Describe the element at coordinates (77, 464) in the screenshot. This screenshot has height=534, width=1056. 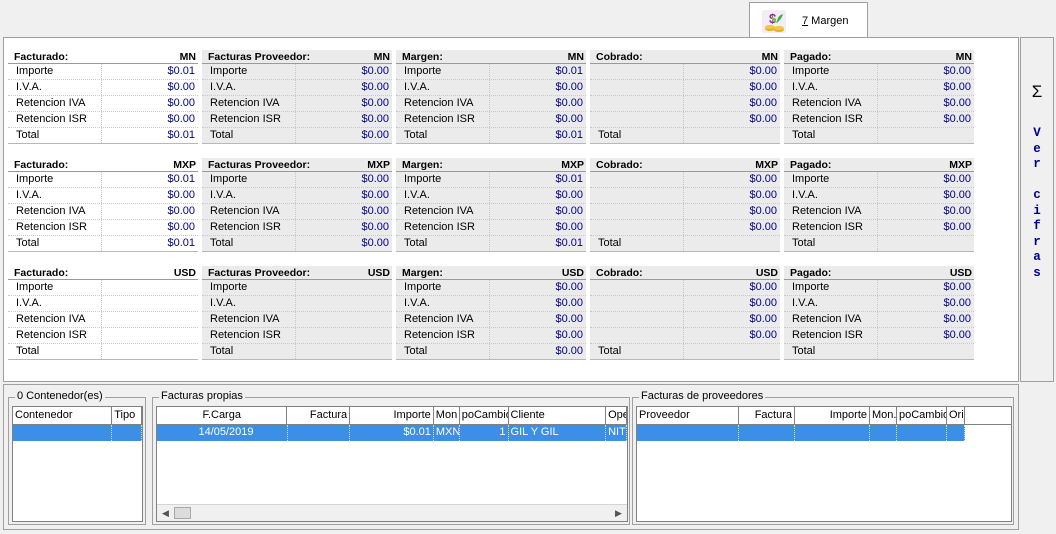
I see `contenedores-grid: Contenedor Tipo` at that location.